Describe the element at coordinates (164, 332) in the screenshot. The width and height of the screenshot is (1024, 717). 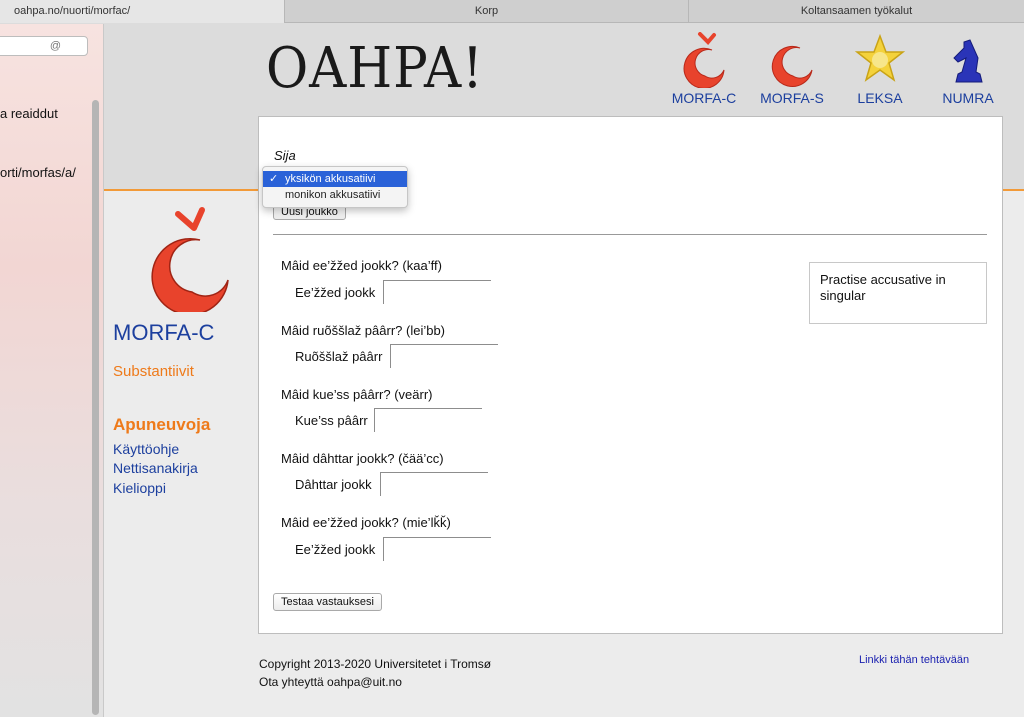
I see `section-title: MORFA-C` at that location.